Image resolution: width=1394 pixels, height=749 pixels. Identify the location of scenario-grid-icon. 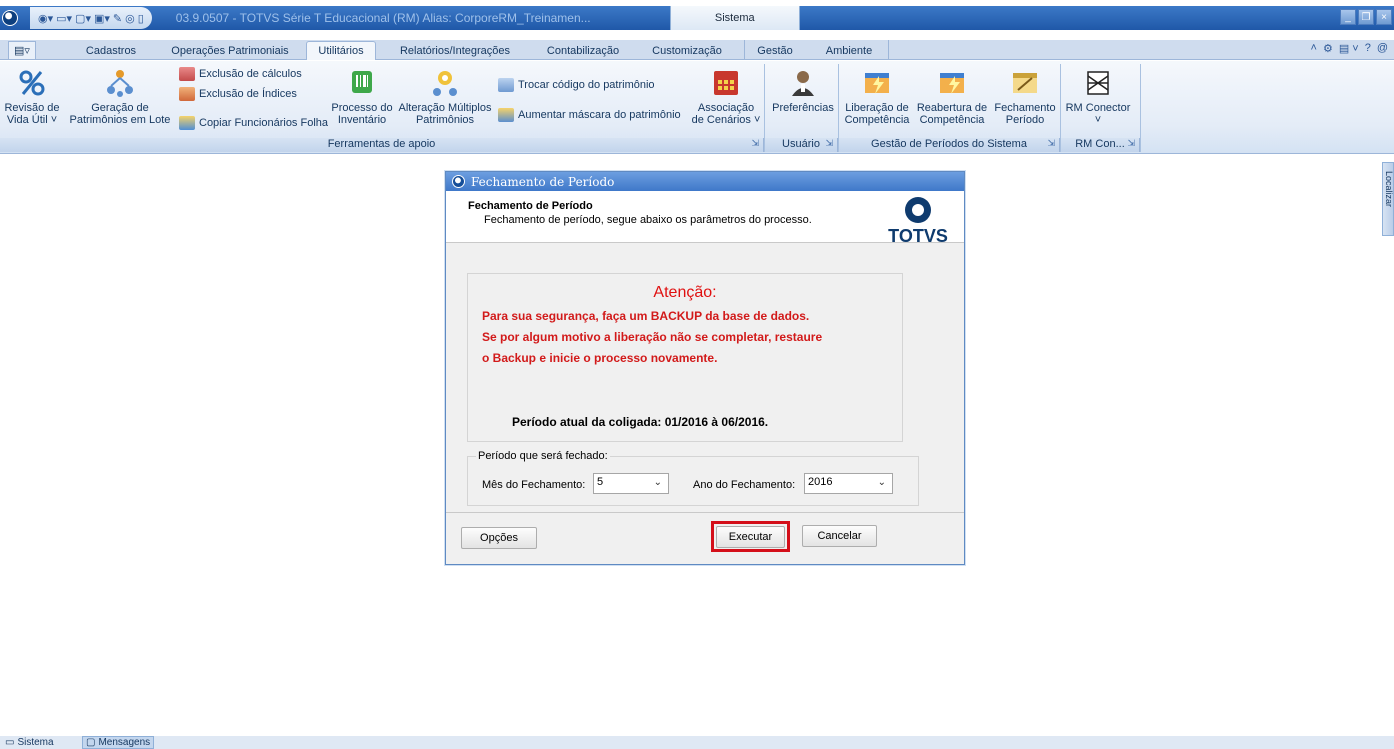
(726, 83).